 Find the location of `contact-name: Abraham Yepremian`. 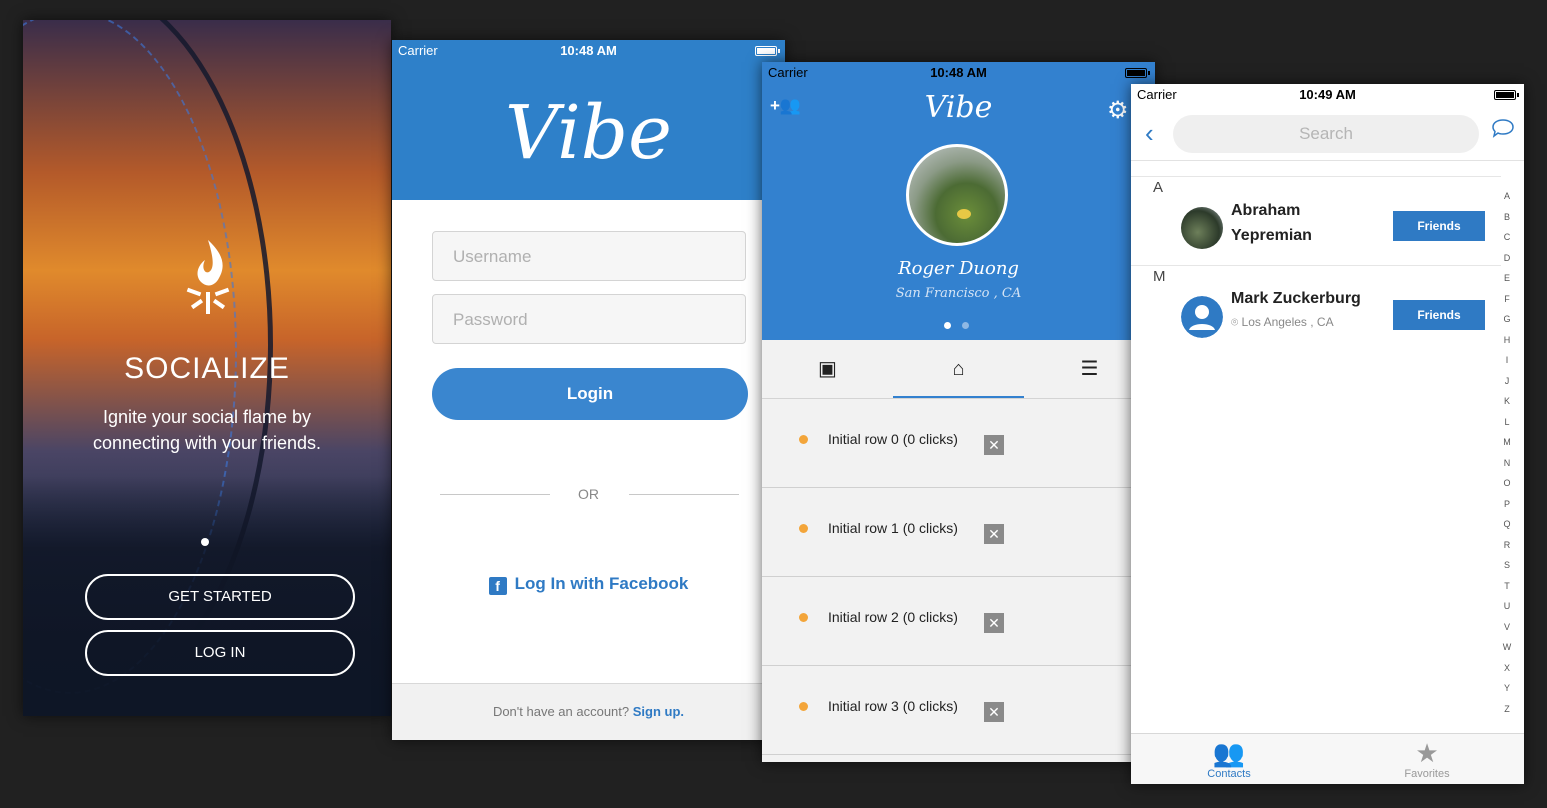

contact-name: Abraham Yepremian is located at coordinates (1271, 223).